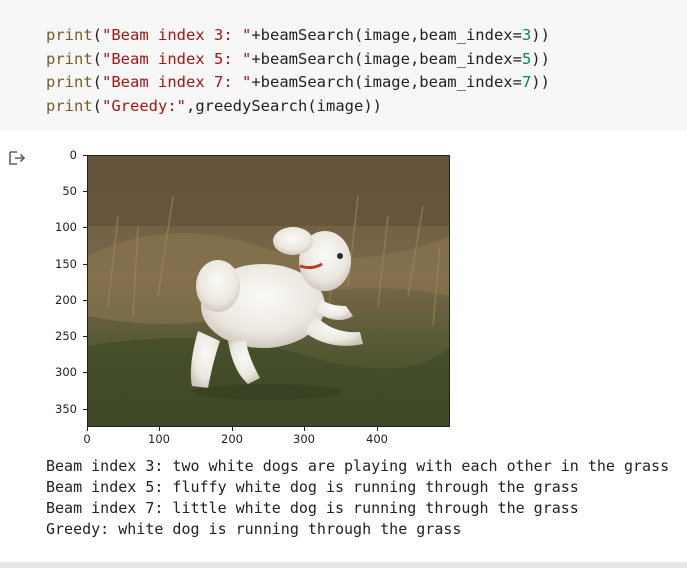 This screenshot has height=568, width=687. I want to click on horizontal-scrollbar, so click(343, 565).